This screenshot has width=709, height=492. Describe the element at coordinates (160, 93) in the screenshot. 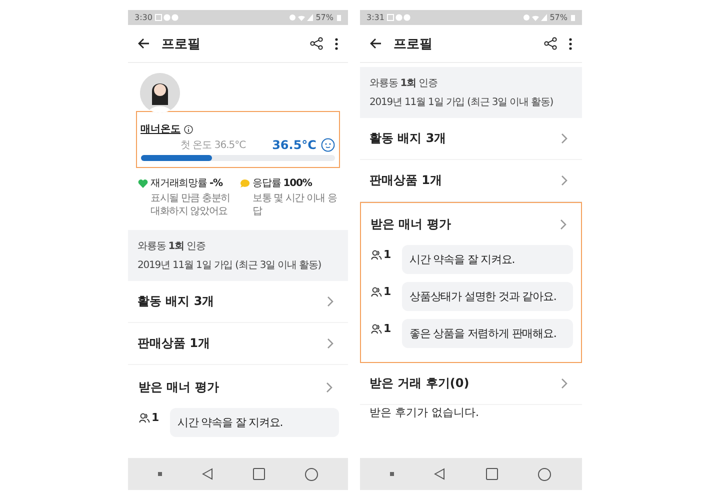

I see `avatar` at that location.